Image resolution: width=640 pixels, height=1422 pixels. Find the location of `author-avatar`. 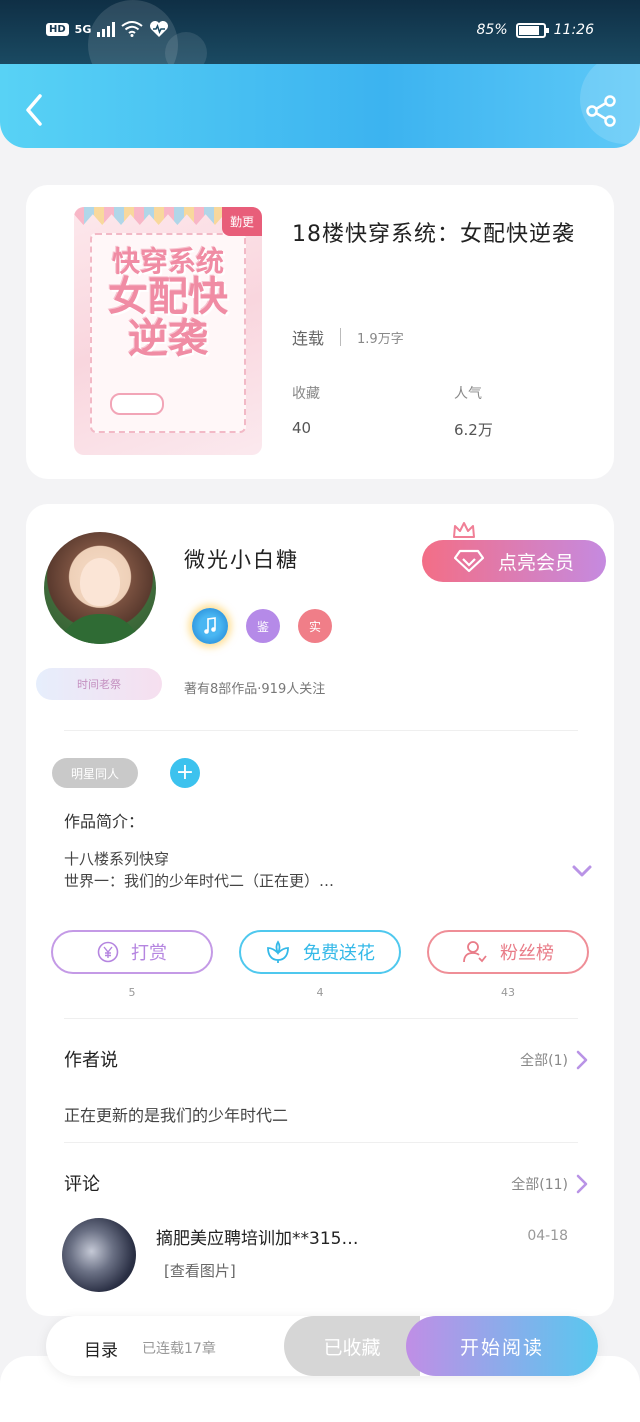

author-avatar is located at coordinates (100, 588).